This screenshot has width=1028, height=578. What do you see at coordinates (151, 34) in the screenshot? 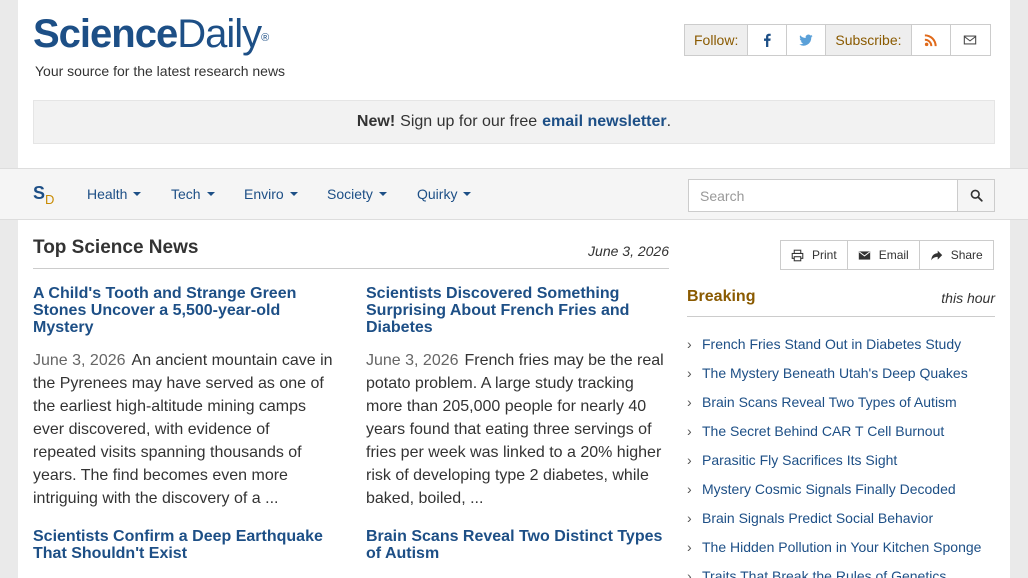
I see `site-logo: ScienceDaily®` at bounding box center [151, 34].